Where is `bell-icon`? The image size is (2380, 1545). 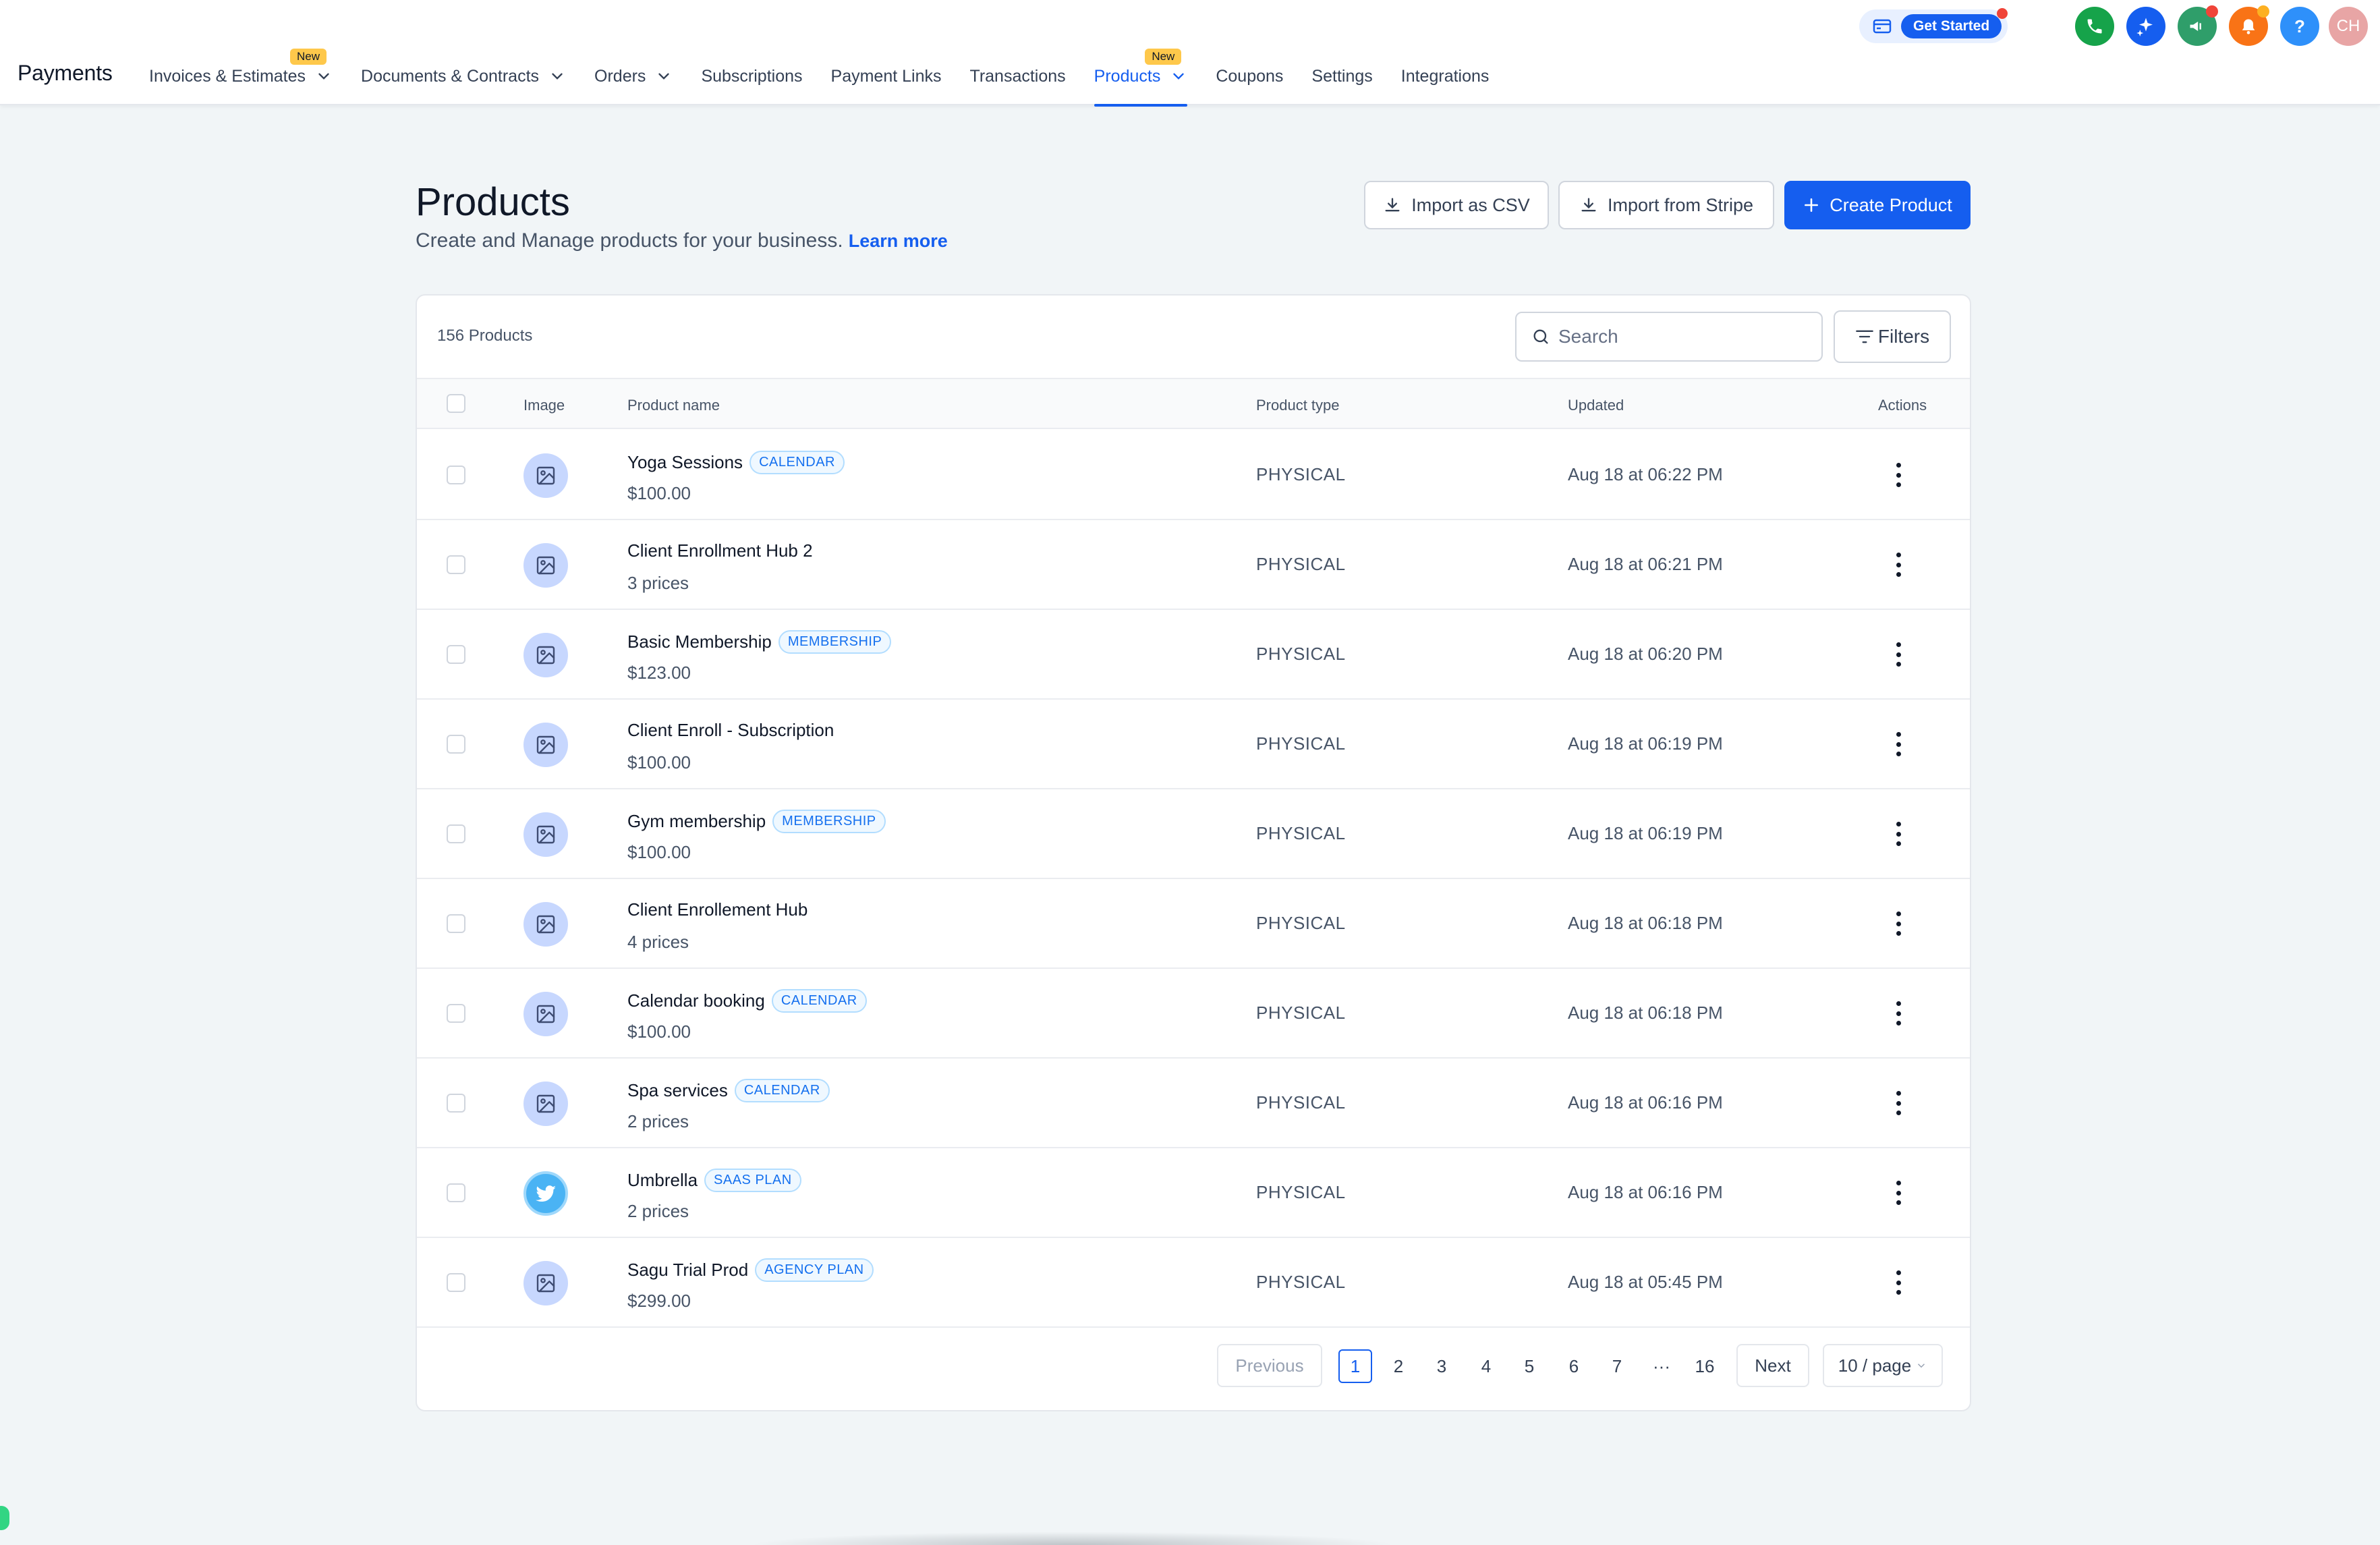 bell-icon is located at coordinates (2249, 25).